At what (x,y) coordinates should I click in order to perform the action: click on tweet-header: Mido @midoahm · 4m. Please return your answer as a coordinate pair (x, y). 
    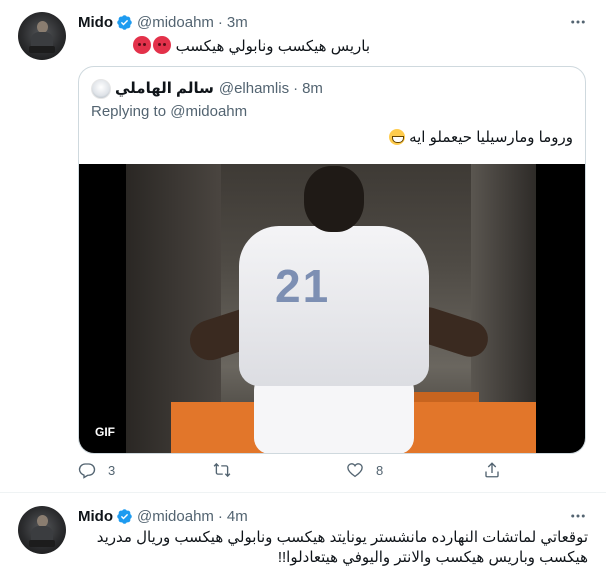
    Looking at the image, I should click on (163, 516).